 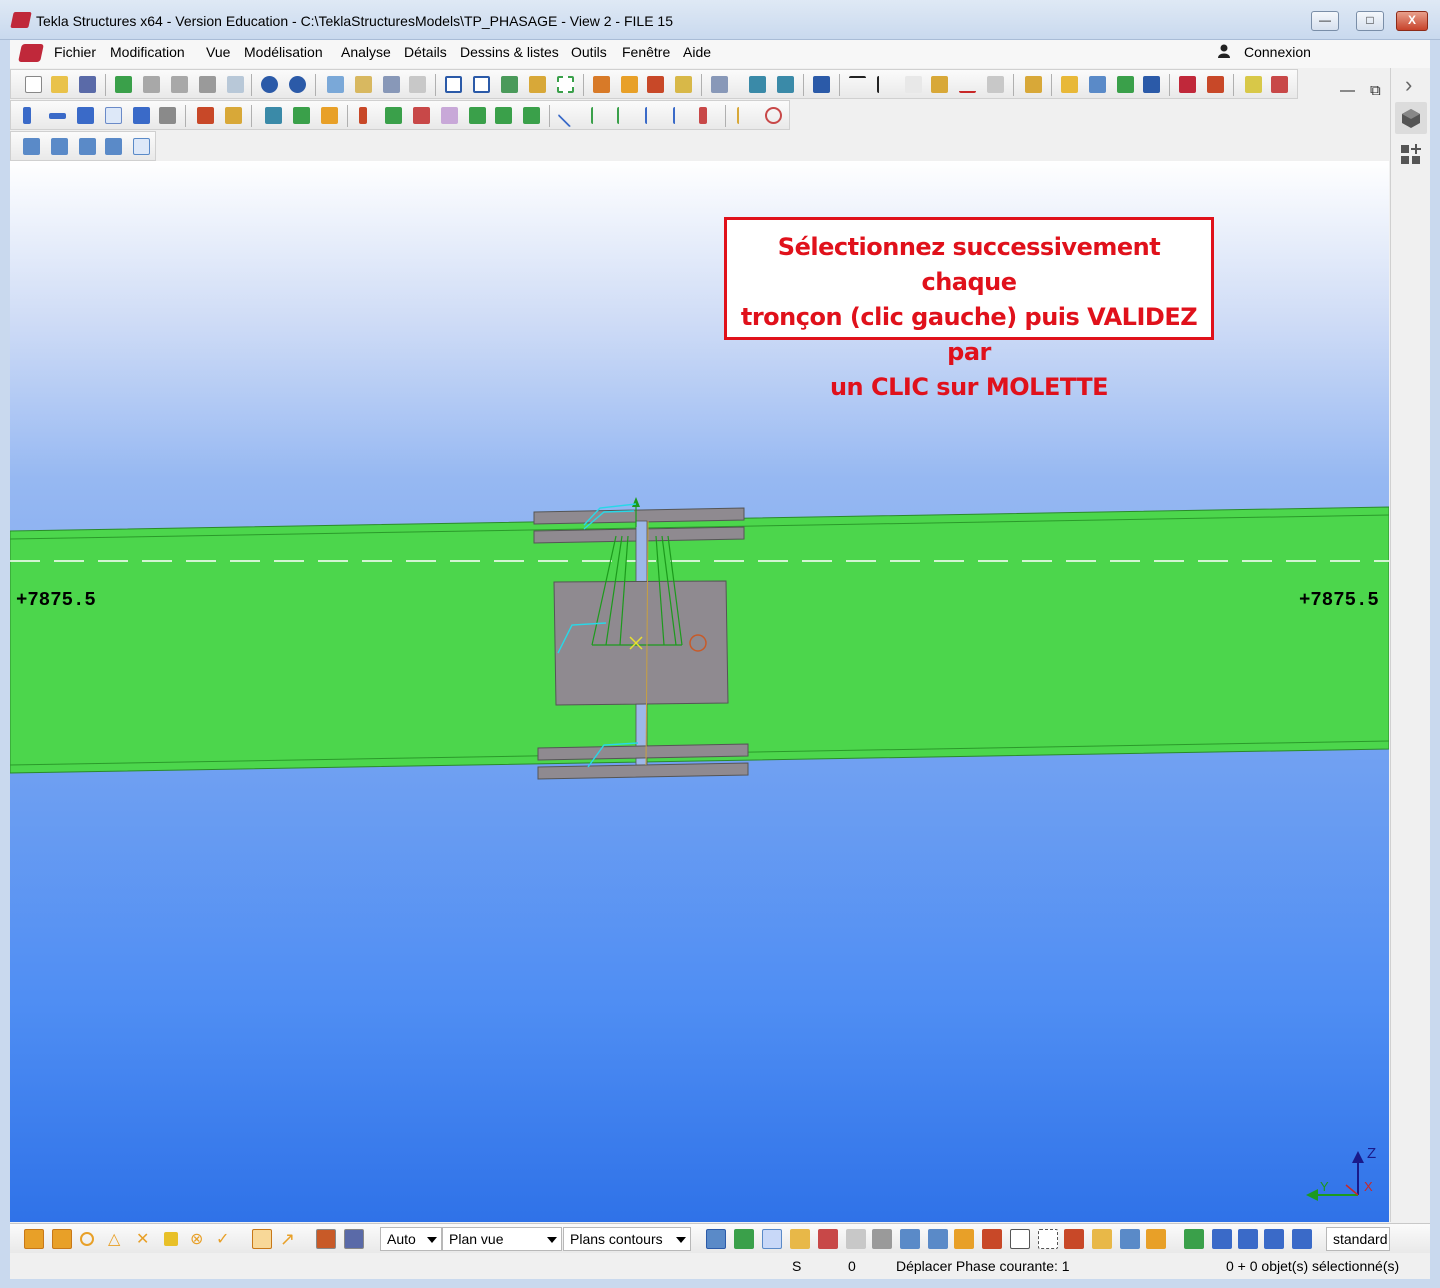 I want to click on close-button: X, so click(x=1412, y=21).